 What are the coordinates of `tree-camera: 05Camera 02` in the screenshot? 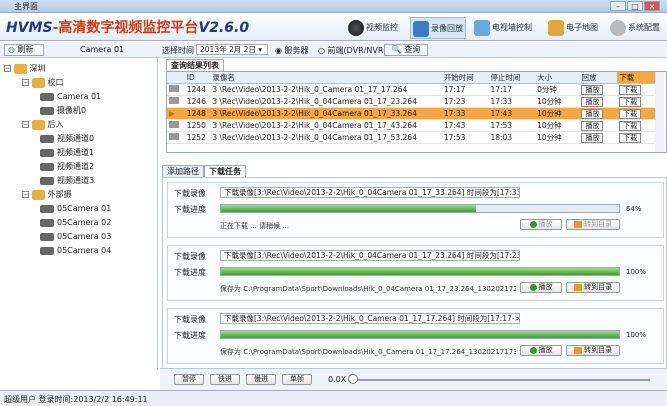 It's located at (80, 223).